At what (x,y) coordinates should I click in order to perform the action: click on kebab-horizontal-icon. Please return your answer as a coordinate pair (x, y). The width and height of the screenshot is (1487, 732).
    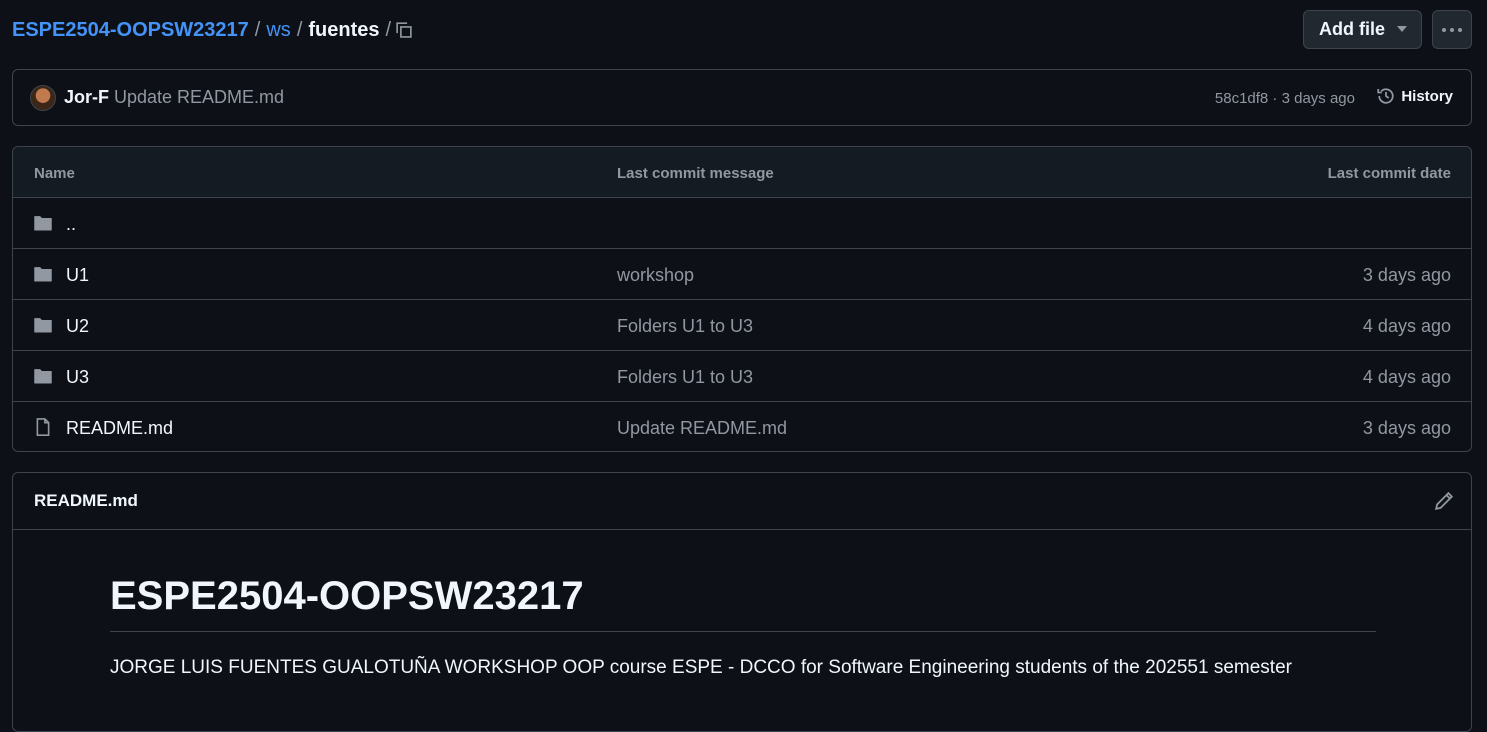
    Looking at the image, I should click on (1452, 29).